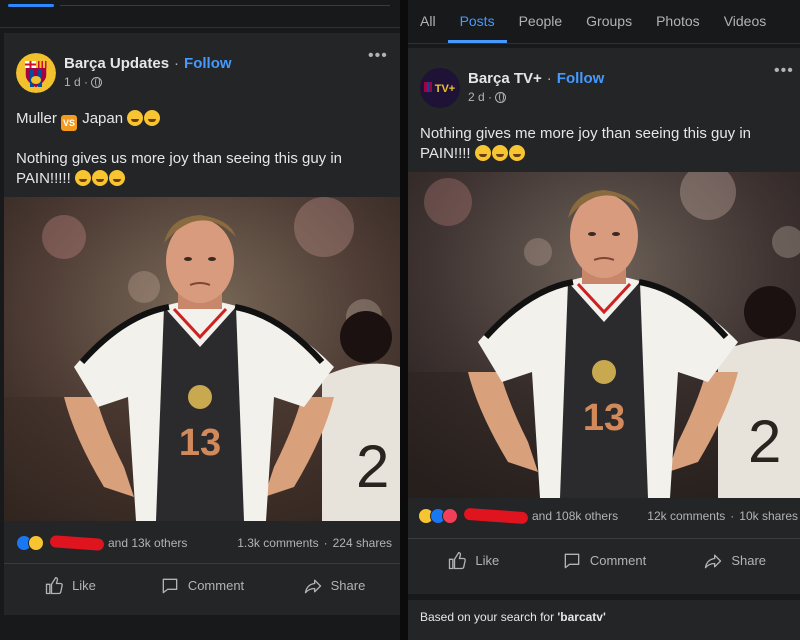 The image size is (800, 640). What do you see at coordinates (686, 516) in the screenshot?
I see `comments-count: 12k comments` at bounding box center [686, 516].